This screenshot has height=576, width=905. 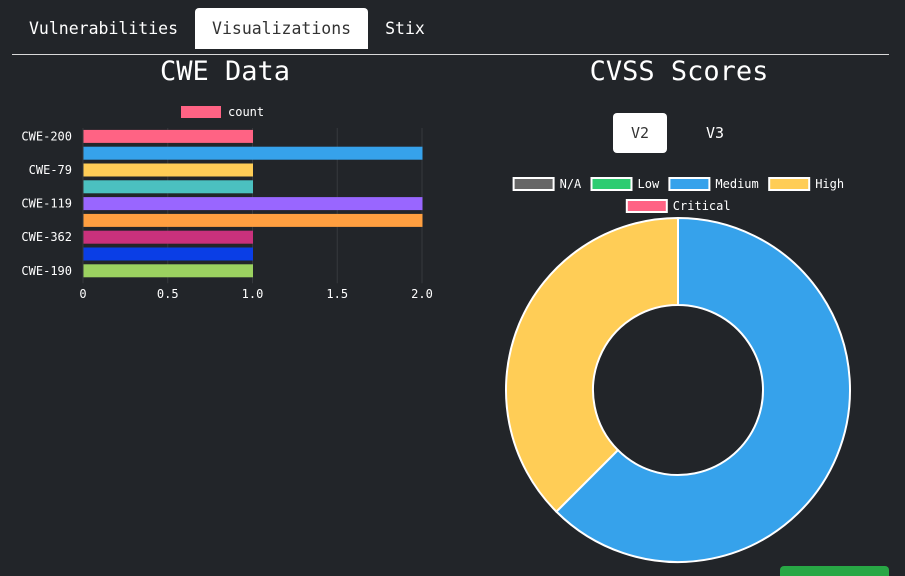 What do you see at coordinates (46, 237) in the screenshot?
I see `cwe-category-label: CWE-362` at bounding box center [46, 237].